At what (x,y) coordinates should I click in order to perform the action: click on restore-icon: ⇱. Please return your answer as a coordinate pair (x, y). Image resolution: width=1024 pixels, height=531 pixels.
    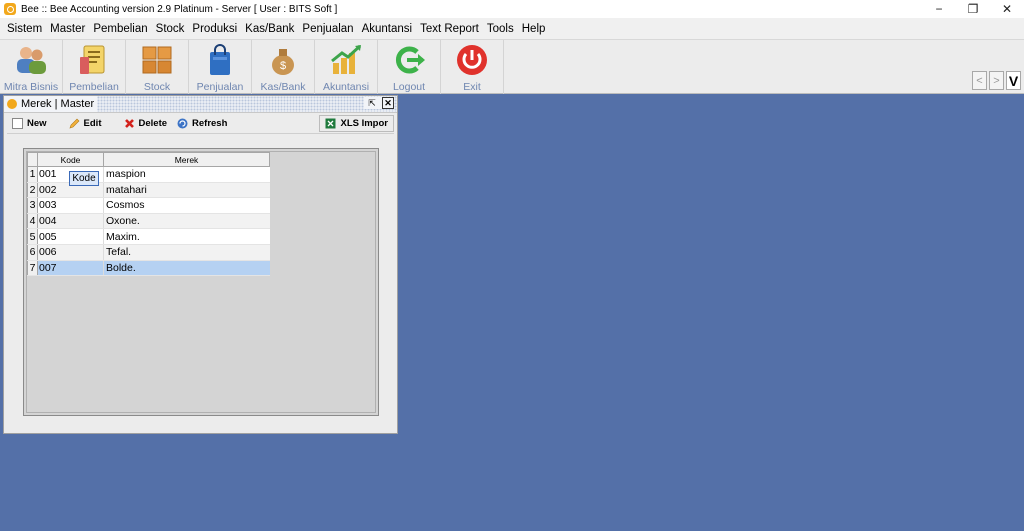
    Looking at the image, I should click on (372, 103).